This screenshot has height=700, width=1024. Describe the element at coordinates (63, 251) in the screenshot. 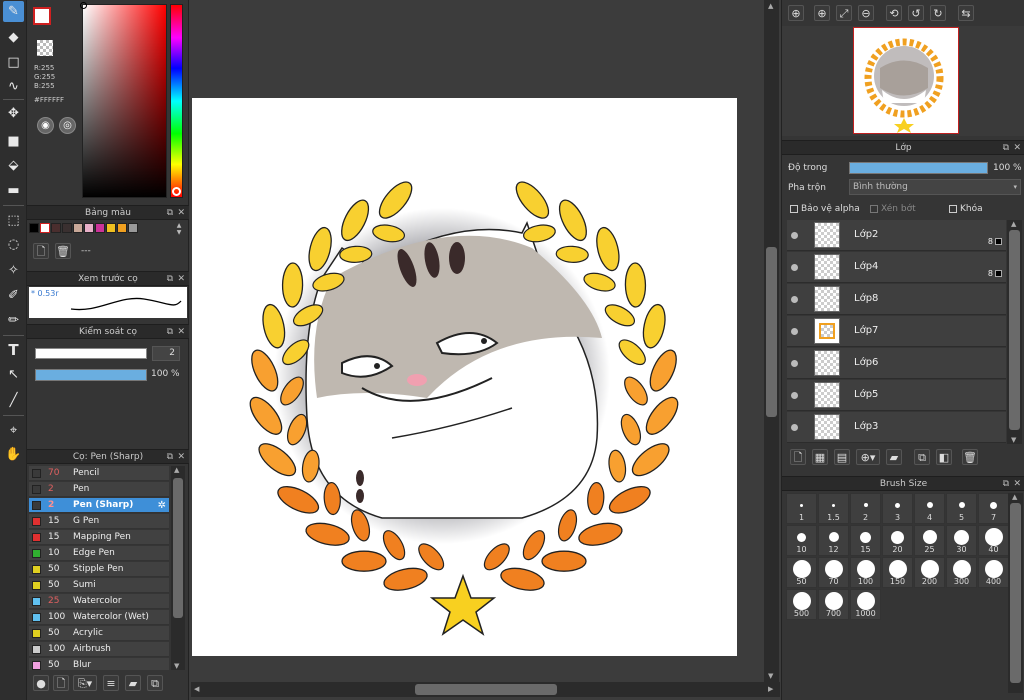

I see `delete-palette-icon: 🗑` at that location.